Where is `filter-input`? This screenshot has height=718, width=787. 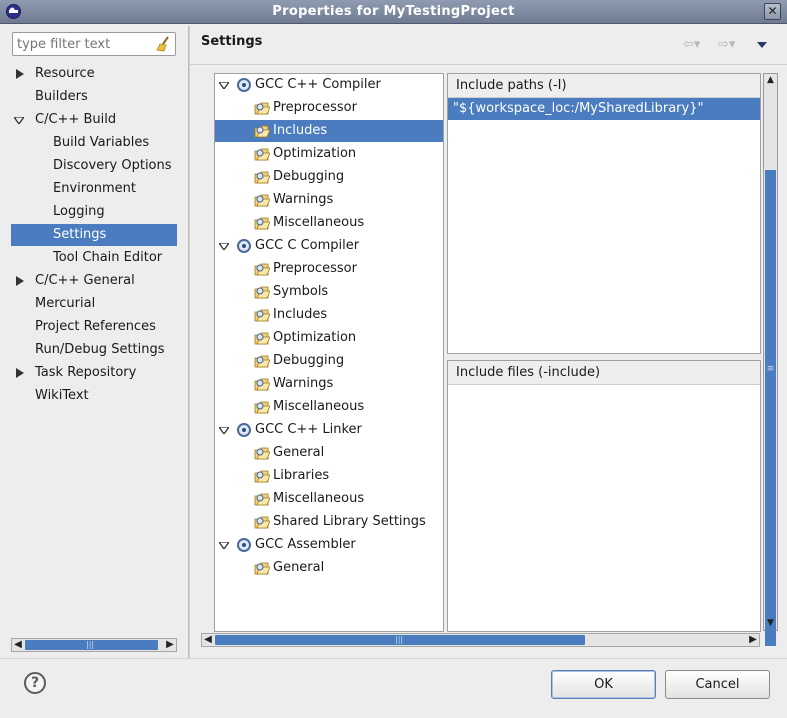 filter-input is located at coordinates (85, 44).